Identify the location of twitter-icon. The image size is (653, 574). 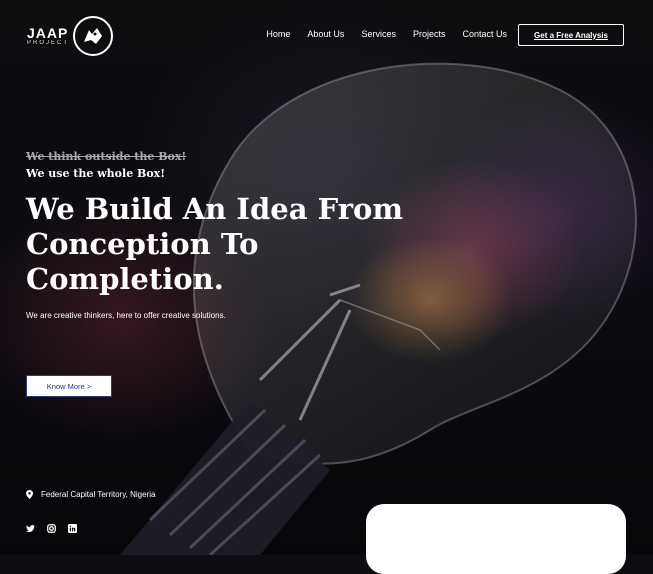
(30, 526).